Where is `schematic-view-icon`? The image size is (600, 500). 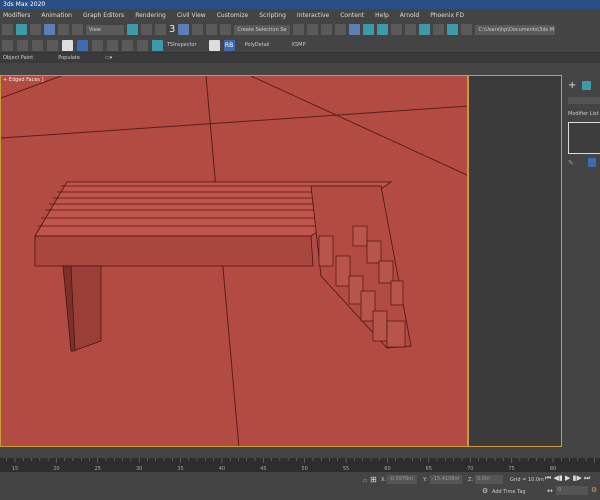
schematic-view-icon is located at coordinates (383, 29).